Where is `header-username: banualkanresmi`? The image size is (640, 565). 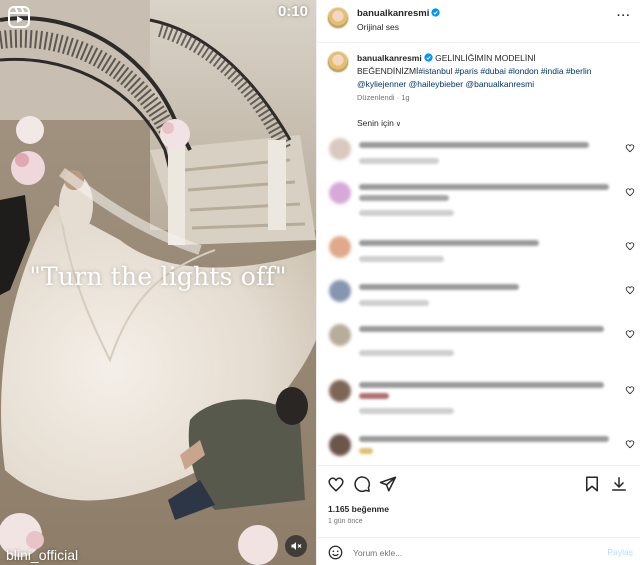 header-username: banualkanresmi is located at coordinates (393, 13).